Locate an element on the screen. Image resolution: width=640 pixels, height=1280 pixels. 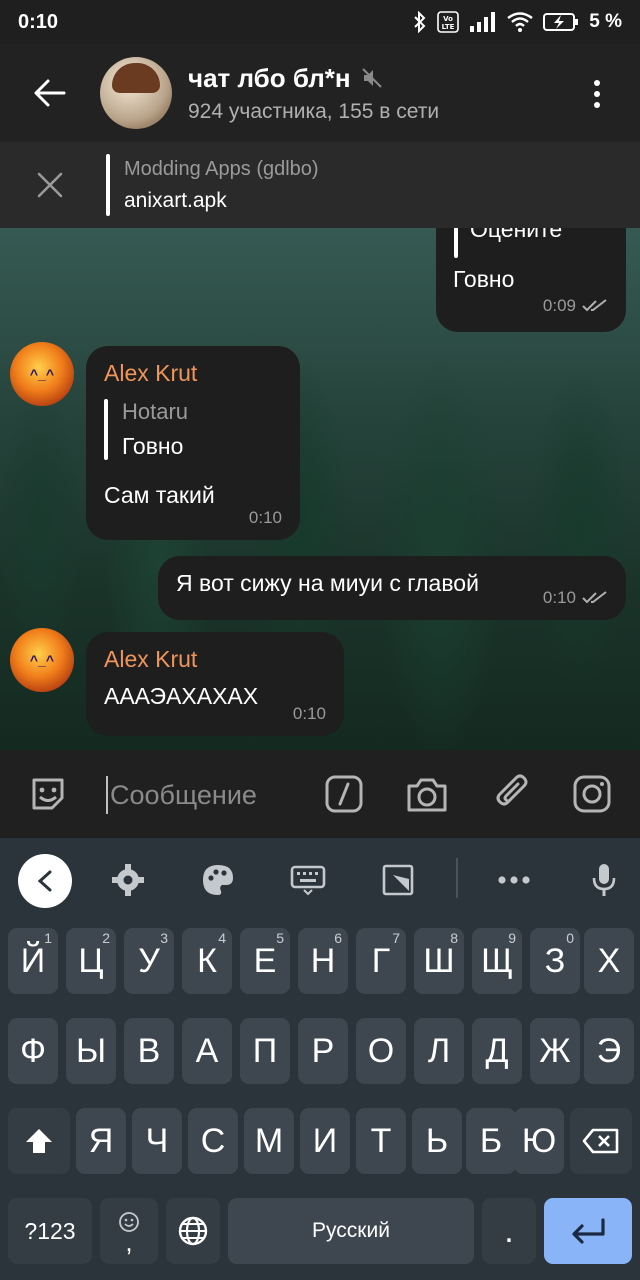
pinned-body: anixart.apk is located at coordinates (175, 200).